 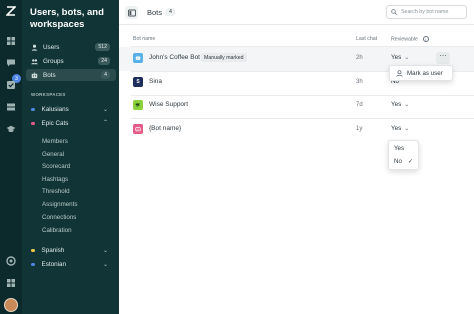 What do you see at coordinates (71, 250) in the screenshot?
I see `workspace-spanish: Spanish ⌄` at bounding box center [71, 250].